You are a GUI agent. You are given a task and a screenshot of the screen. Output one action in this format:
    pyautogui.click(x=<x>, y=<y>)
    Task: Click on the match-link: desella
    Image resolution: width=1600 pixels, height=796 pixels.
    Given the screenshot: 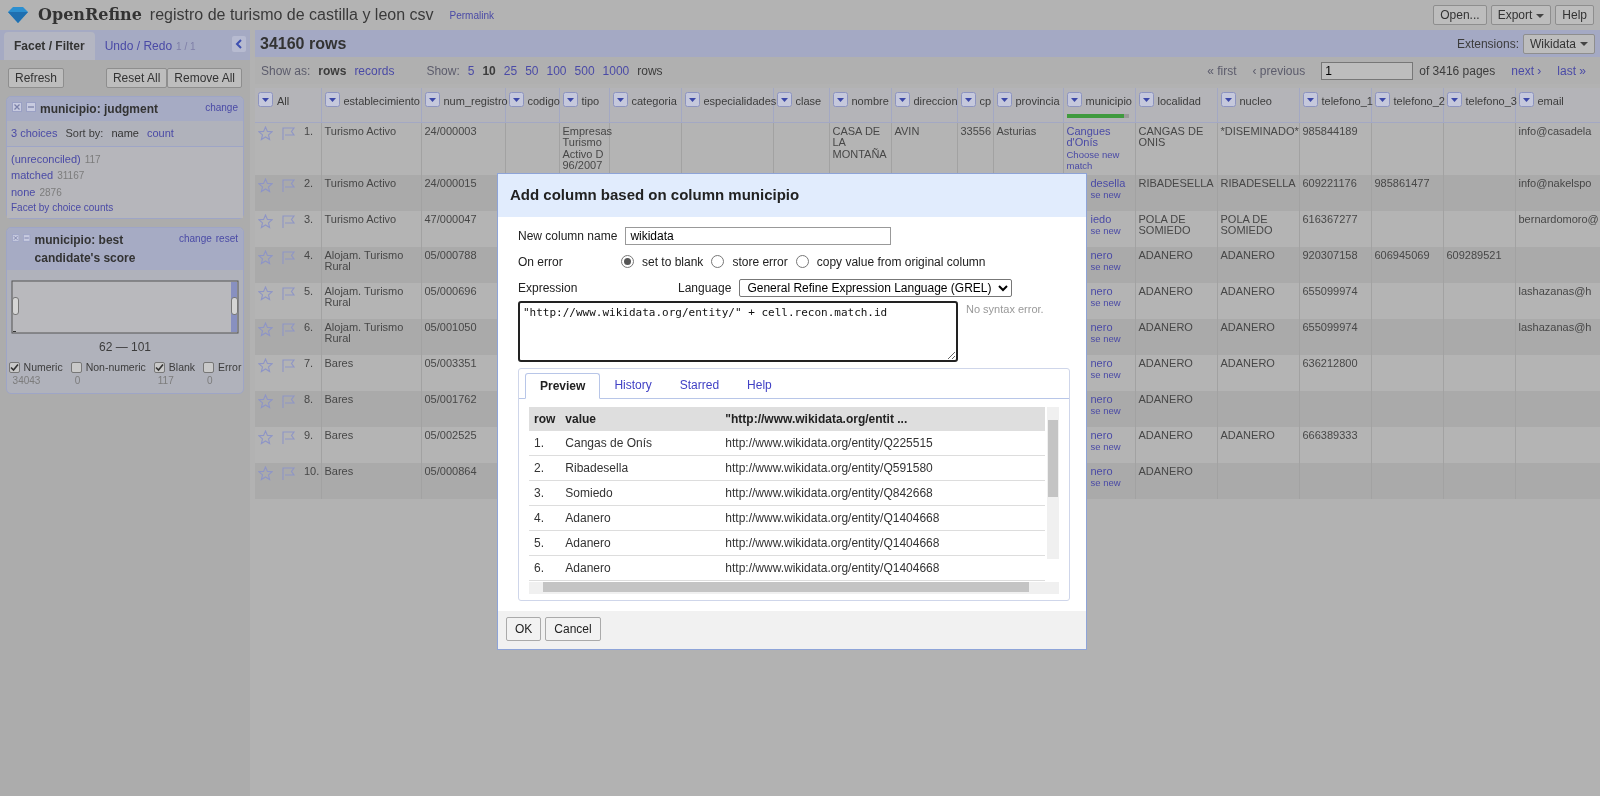 What is the action you would take?
    pyautogui.click(x=1111, y=183)
    